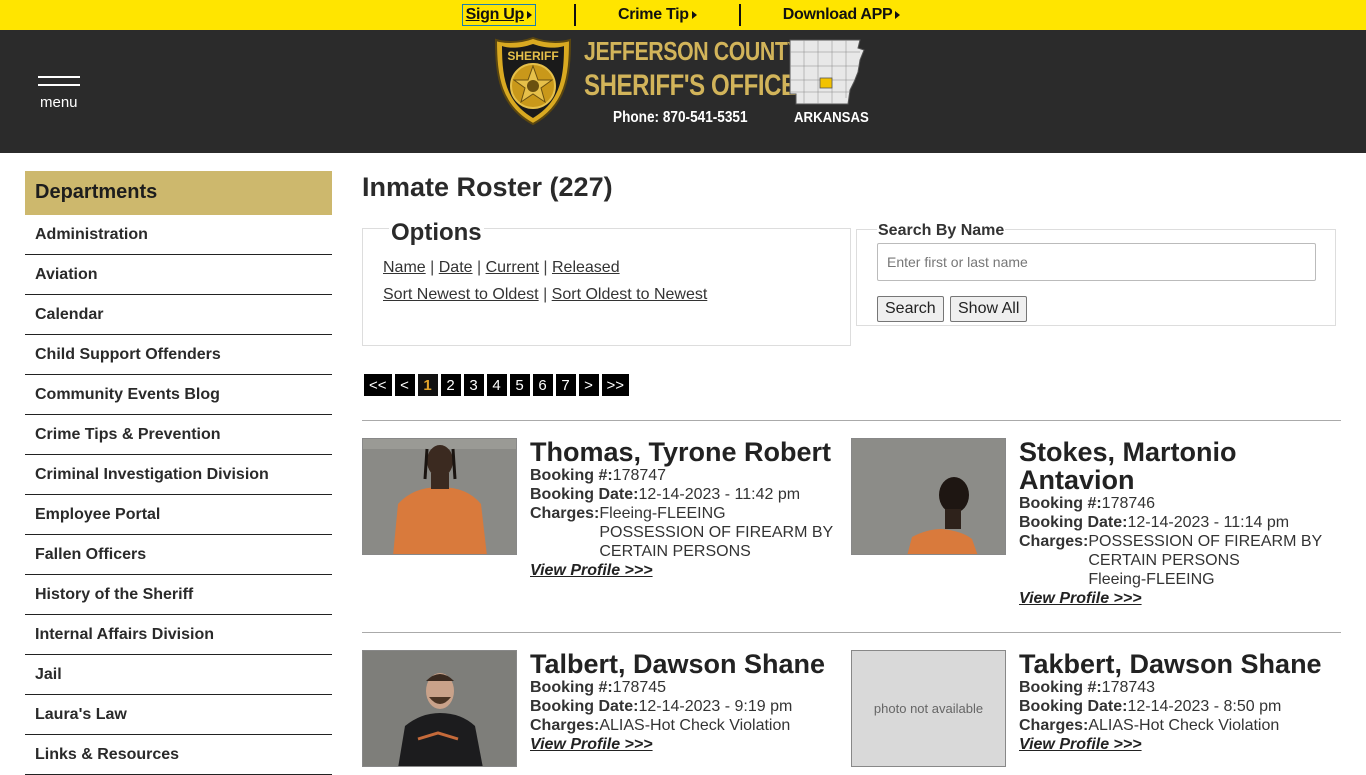 The height and width of the screenshot is (775, 1366). What do you see at coordinates (532, 56) in the screenshot?
I see `badge-text: SHERIFF` at bounding box center [532, 56].